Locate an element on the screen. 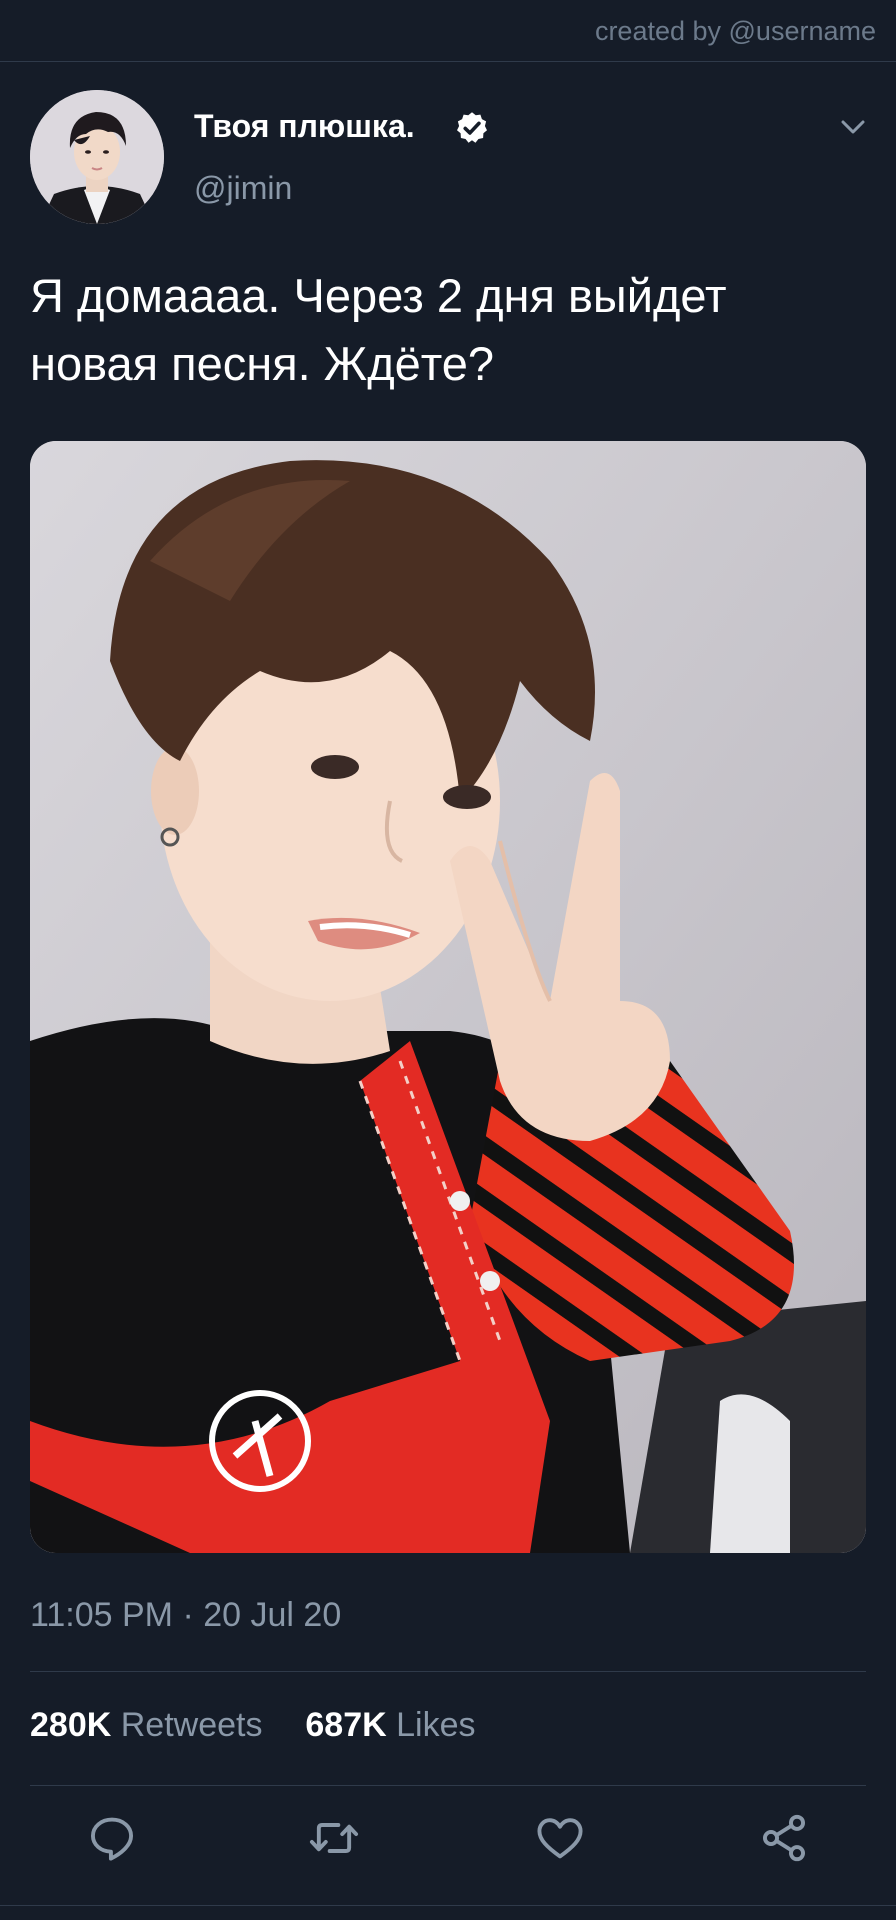  avatar is located at coordinates (97, 157).